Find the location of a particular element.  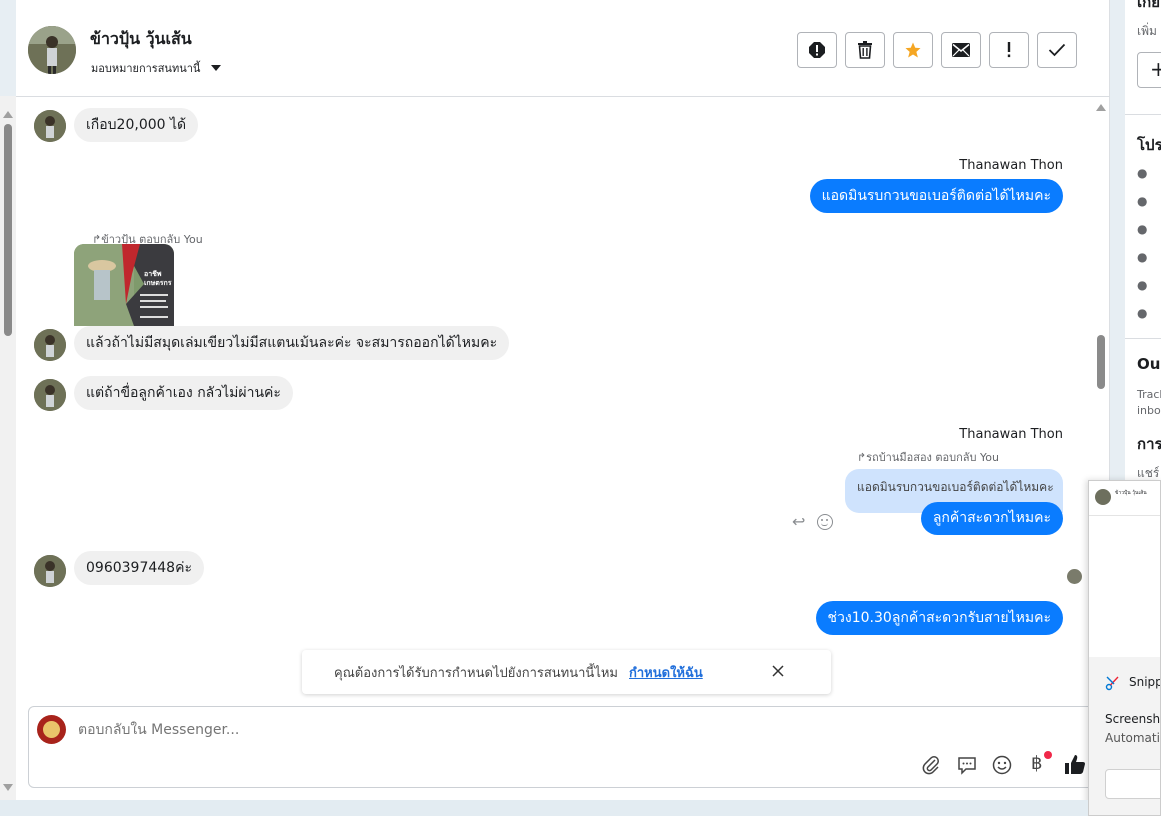

education-icon: ● is located at coordinates (1142, 257).